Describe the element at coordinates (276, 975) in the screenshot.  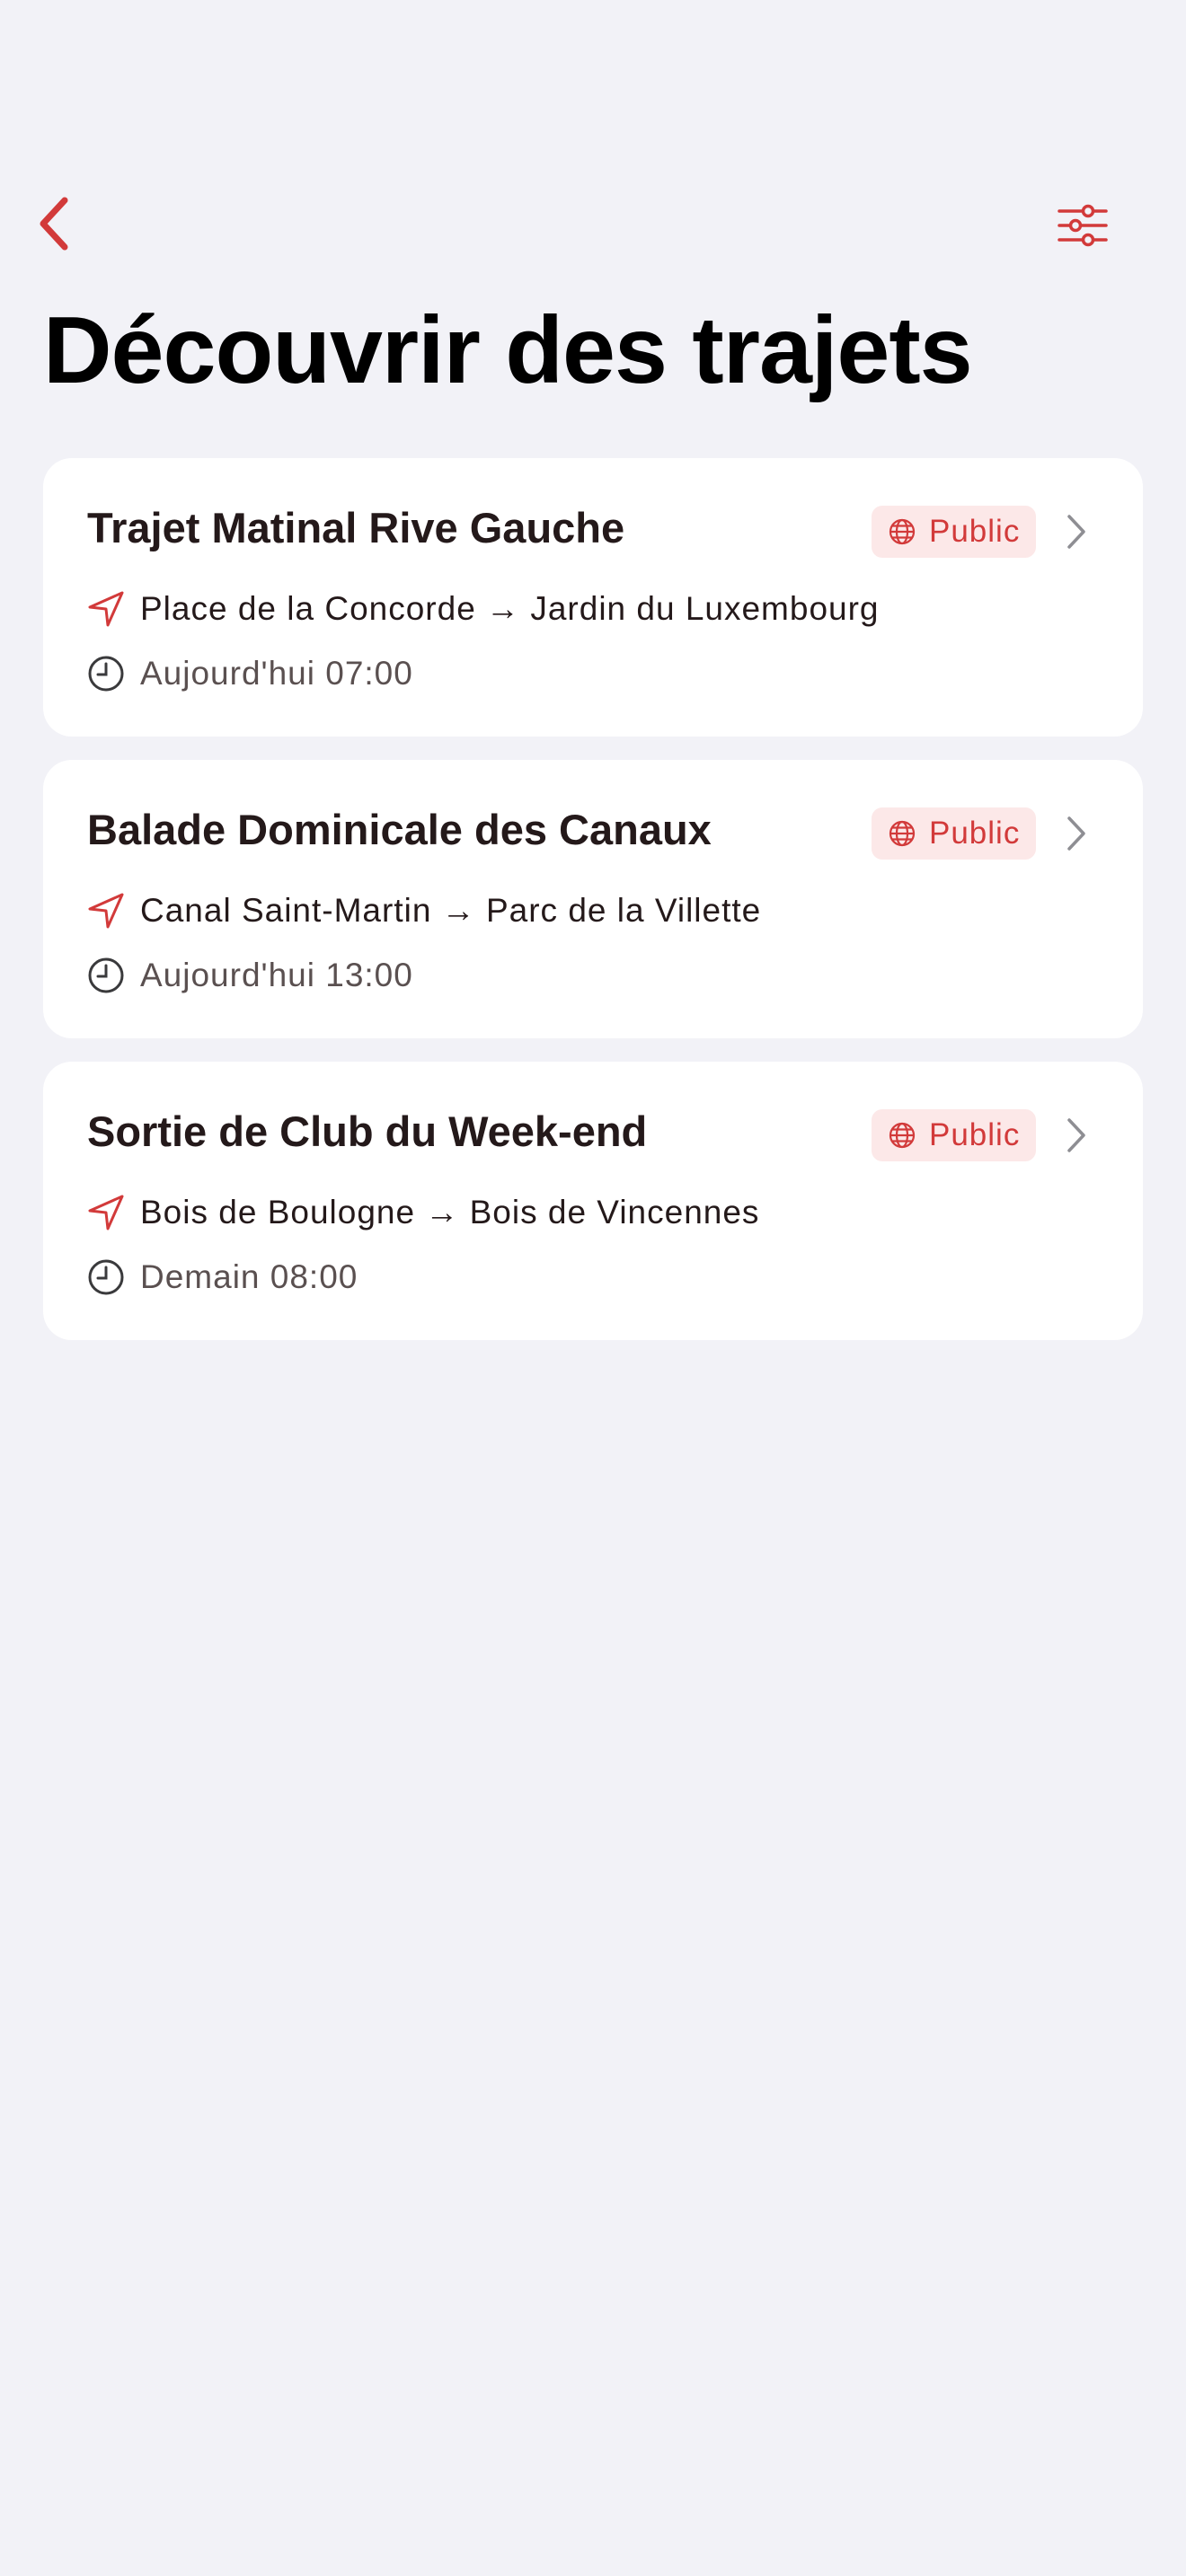
I see `time-text: Aujourd'hui 13:00` at that location.